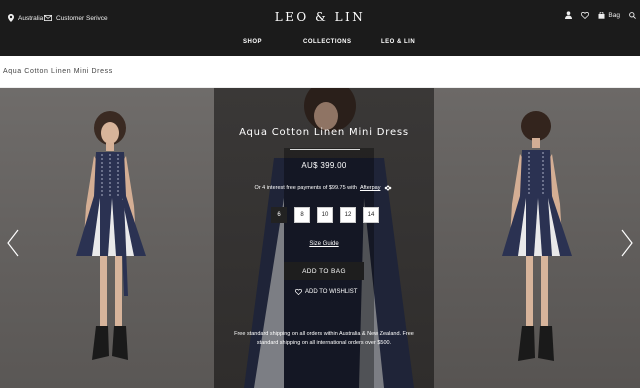 This screenshot has width=640, height=388. I want to click on search-icon, so click(632, 15).